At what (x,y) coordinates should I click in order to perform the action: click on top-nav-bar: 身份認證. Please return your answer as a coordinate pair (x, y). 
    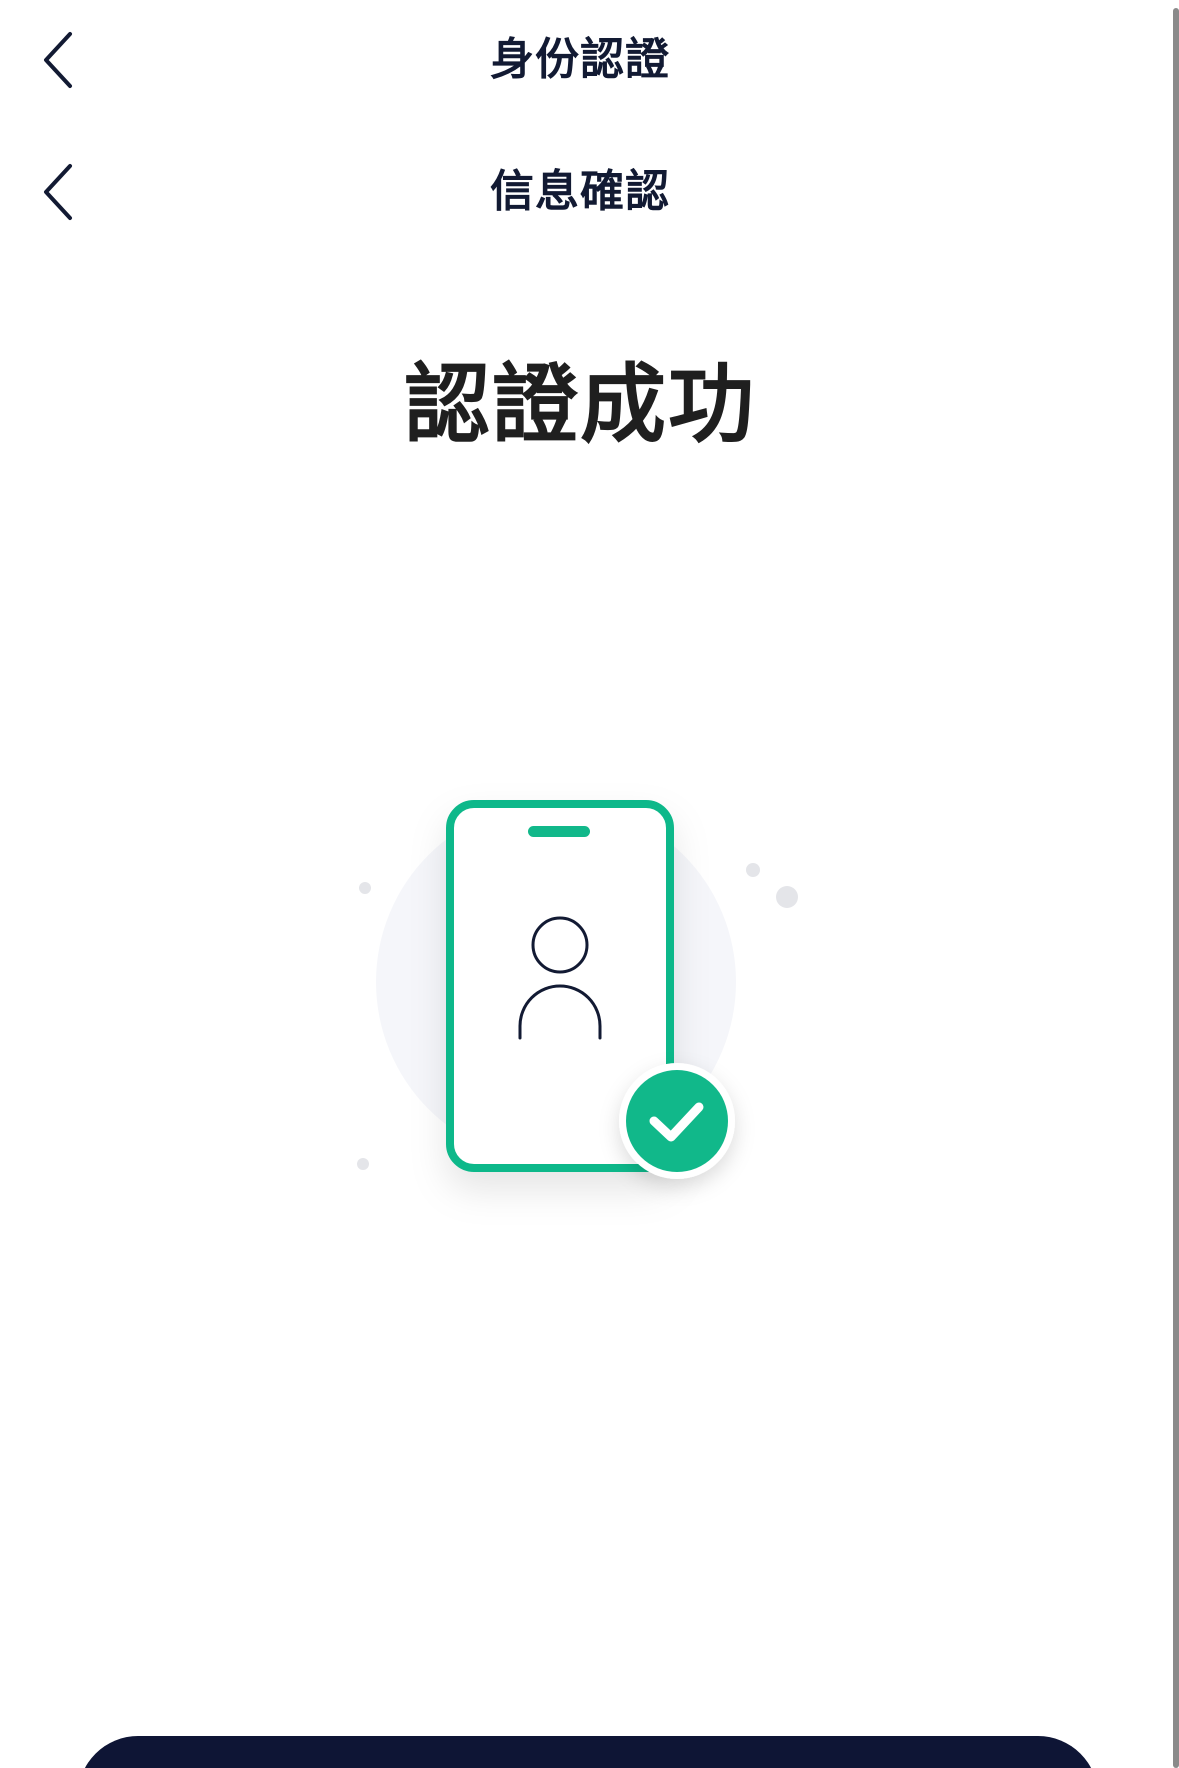
    Looking at the image, I should click on (580, 60).